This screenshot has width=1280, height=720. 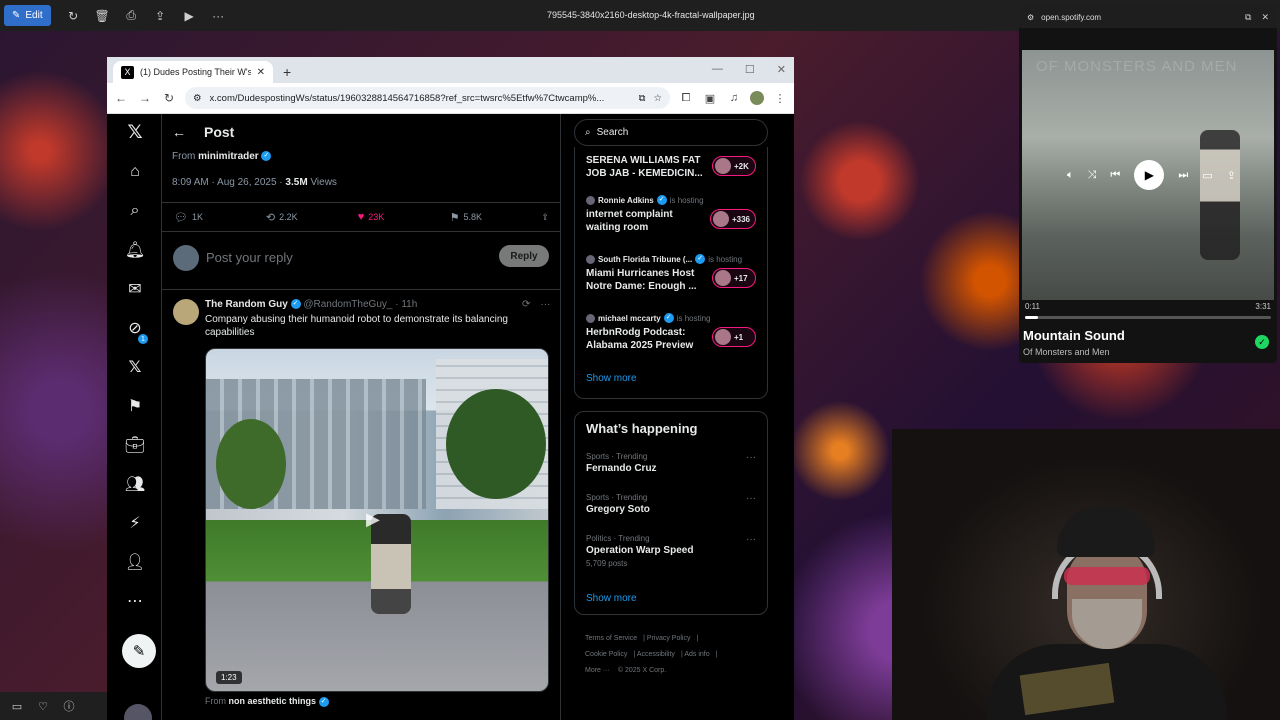 What do you see at coordinates (1231, 175) in the screenshot?
I see `share-track-icon: ⇪` at bounding box center [1231, 175].